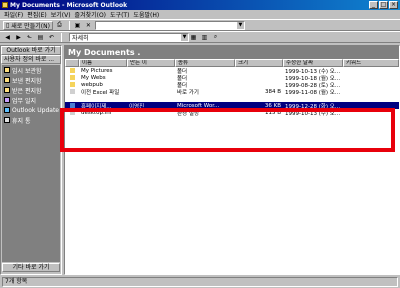 The width and height of the screenshot is (400, 288). Describe the element at coordinates (371, 63) in the screenshot. I see `column-keywords: 키워드` at that location.